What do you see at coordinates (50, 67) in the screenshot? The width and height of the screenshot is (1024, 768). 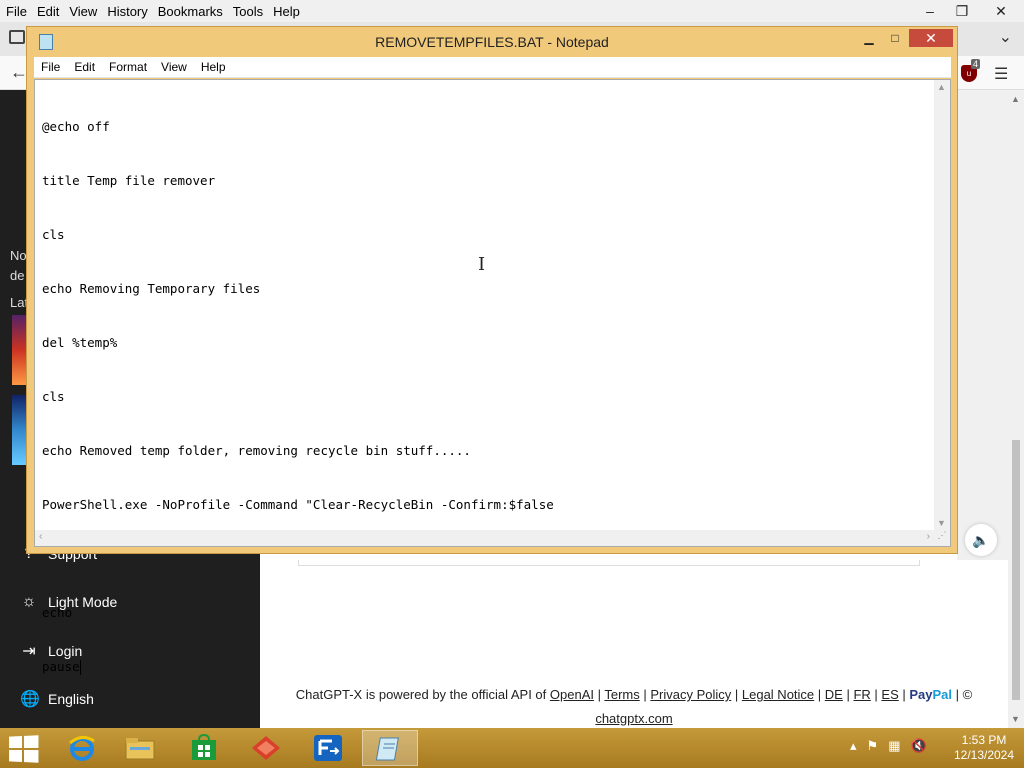 I see `notepad-menu-file: File` at bounding box center [50, 67].